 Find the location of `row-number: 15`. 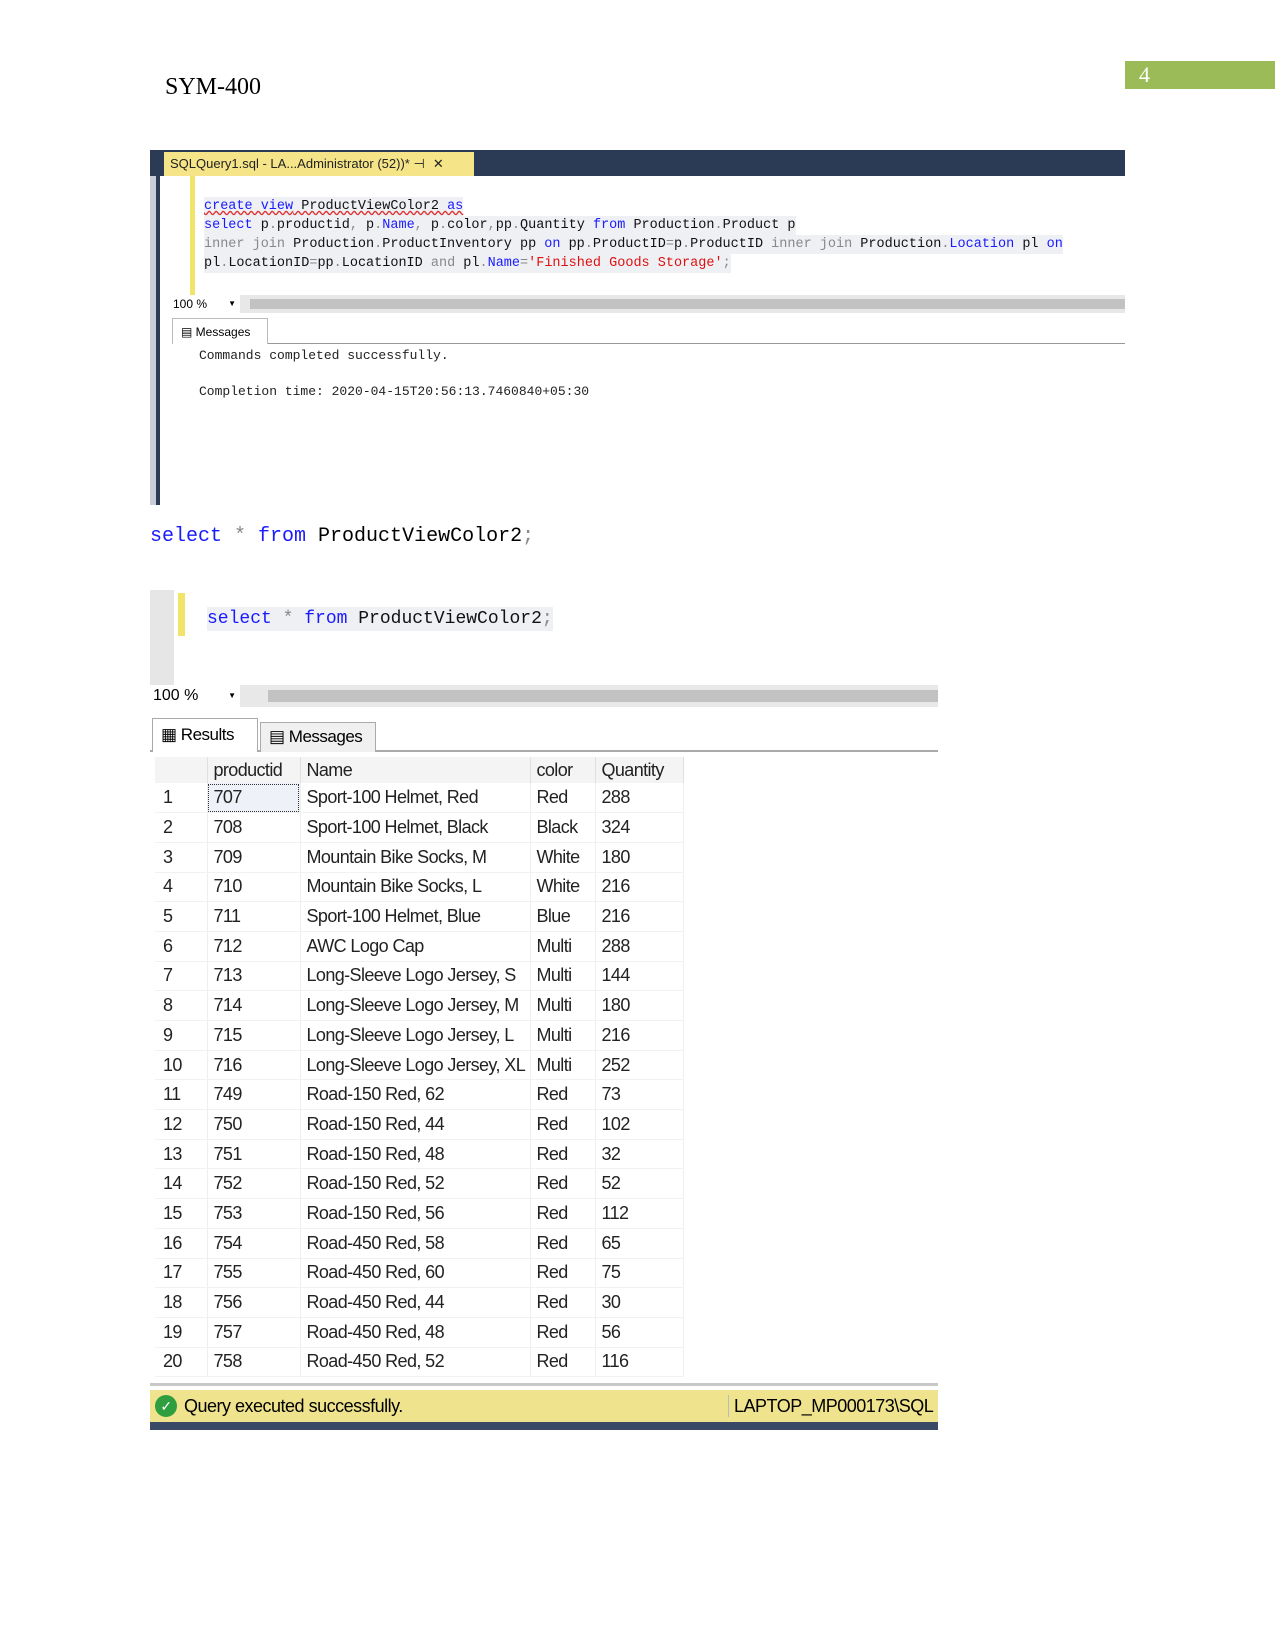

row-number: 15 is located at coordinates (181, 1213).